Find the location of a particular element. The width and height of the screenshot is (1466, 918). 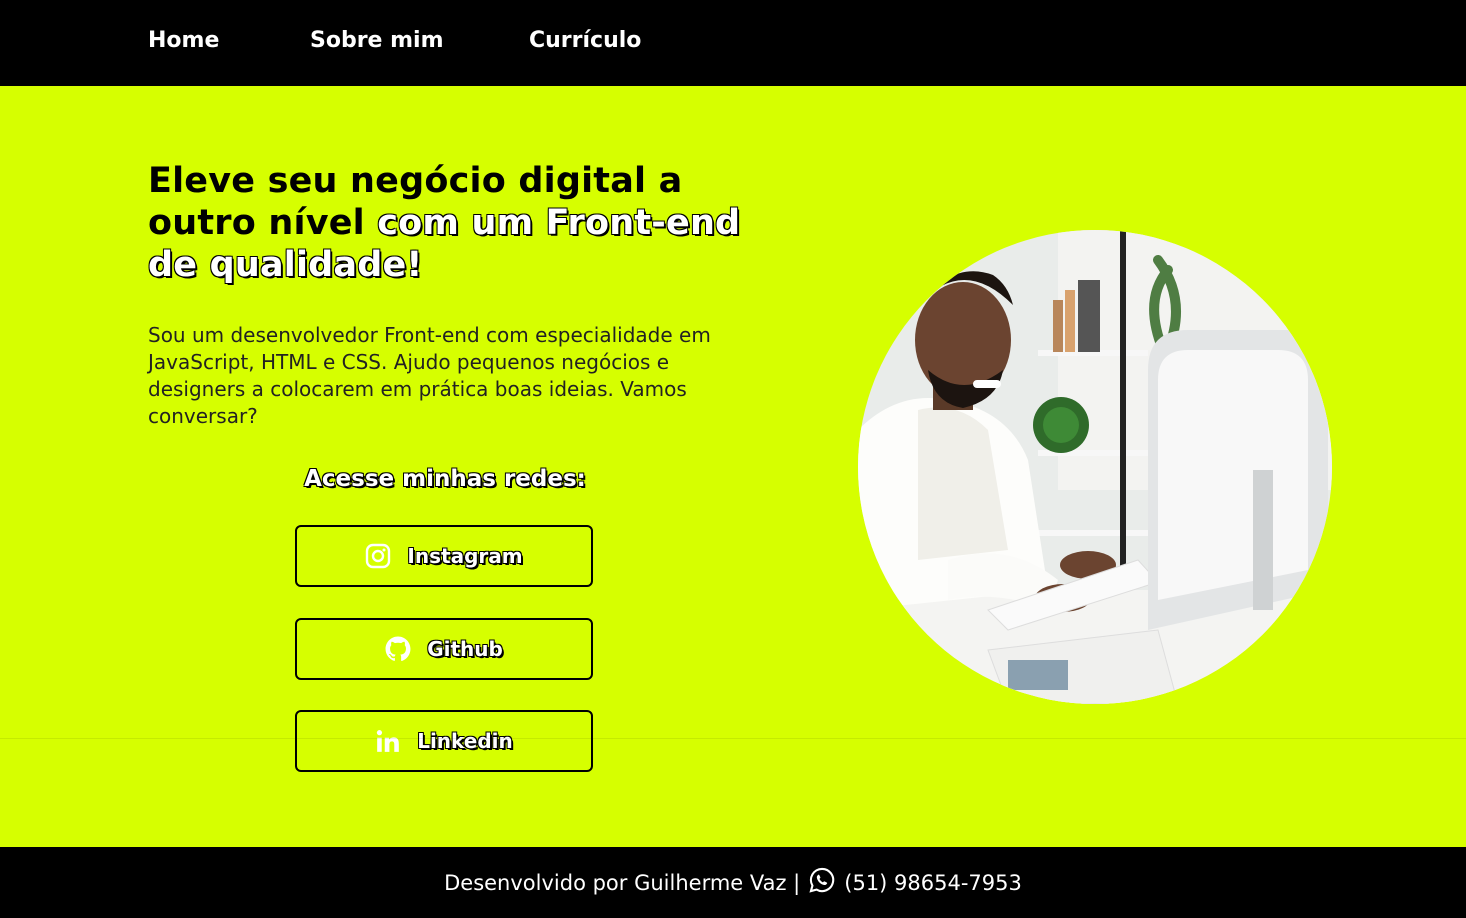

linkedin-icon is located at coordinates (388, 741).